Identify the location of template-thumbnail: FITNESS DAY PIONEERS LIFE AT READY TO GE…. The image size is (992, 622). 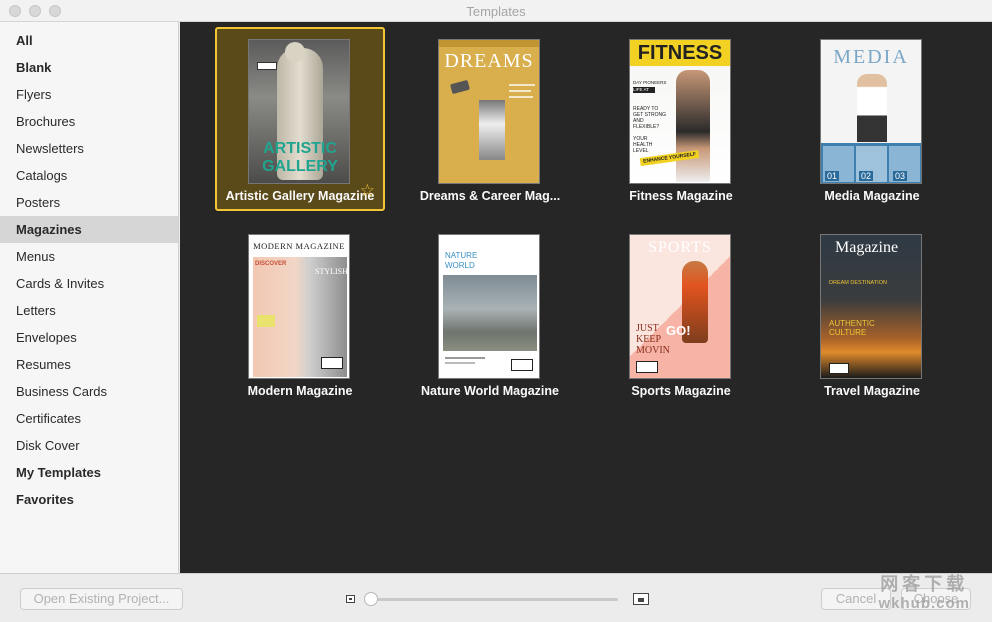
(680, 111).